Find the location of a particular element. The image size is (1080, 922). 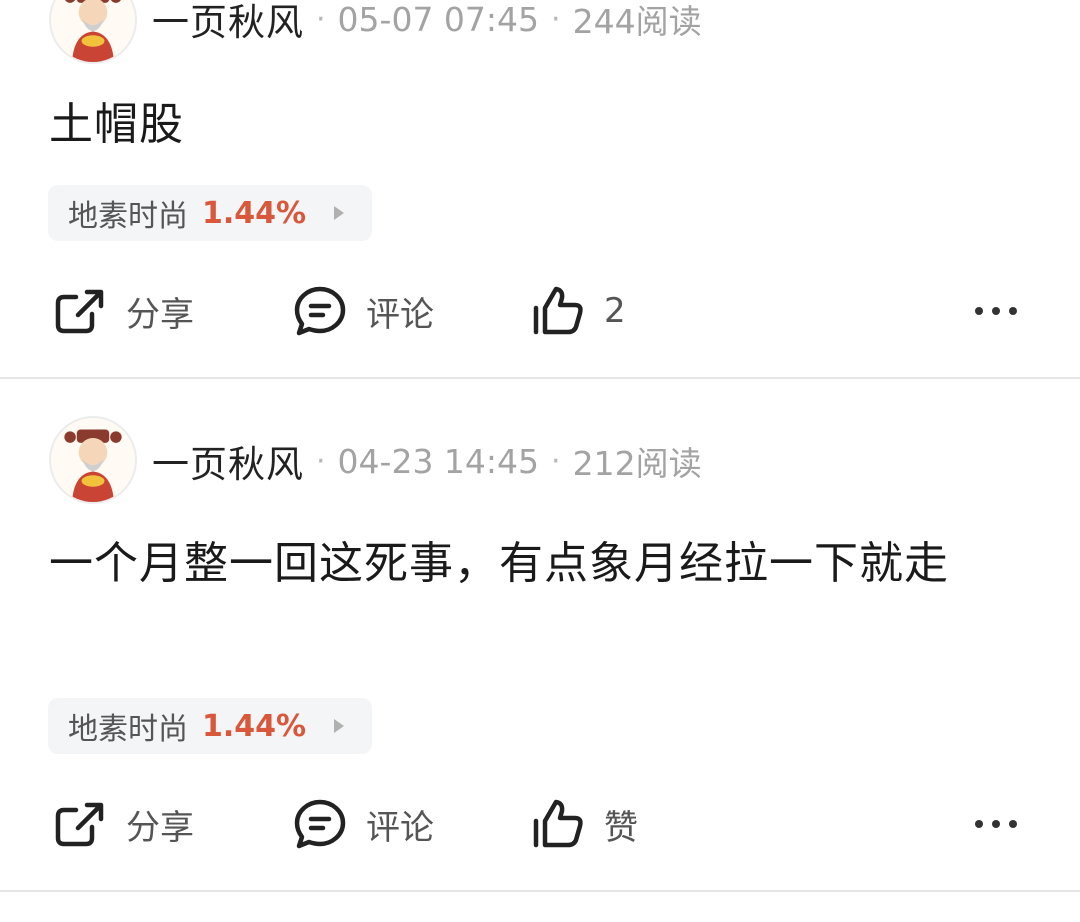

like-button: 赞 is located at coordinates (584, 824).